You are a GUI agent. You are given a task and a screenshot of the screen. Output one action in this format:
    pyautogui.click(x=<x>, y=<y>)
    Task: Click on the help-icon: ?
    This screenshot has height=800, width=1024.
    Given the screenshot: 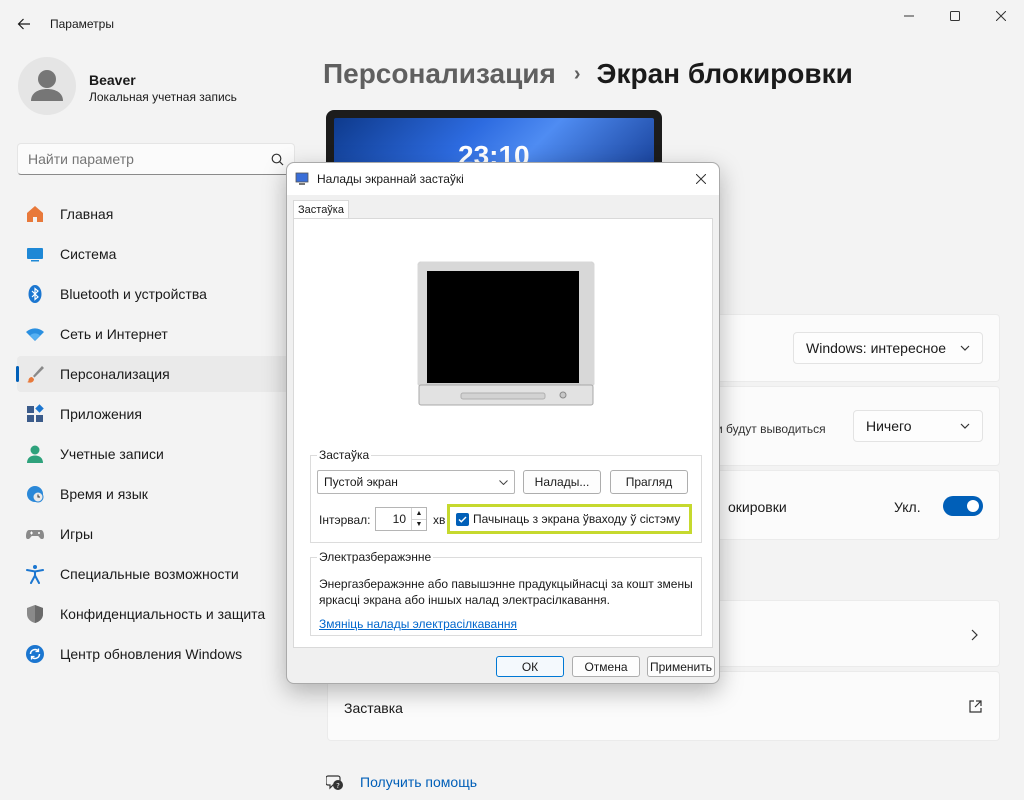 What is the action you would take?
    pyautogui.click(x=334, y=782)
    